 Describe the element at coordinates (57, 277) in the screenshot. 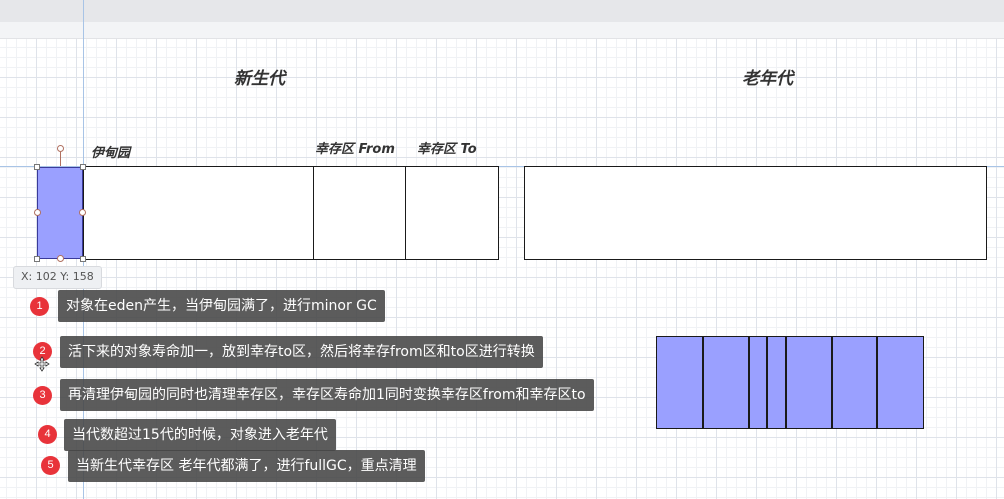

I see `coordinate-tooltip: X: 102 Y: 158` at that location.